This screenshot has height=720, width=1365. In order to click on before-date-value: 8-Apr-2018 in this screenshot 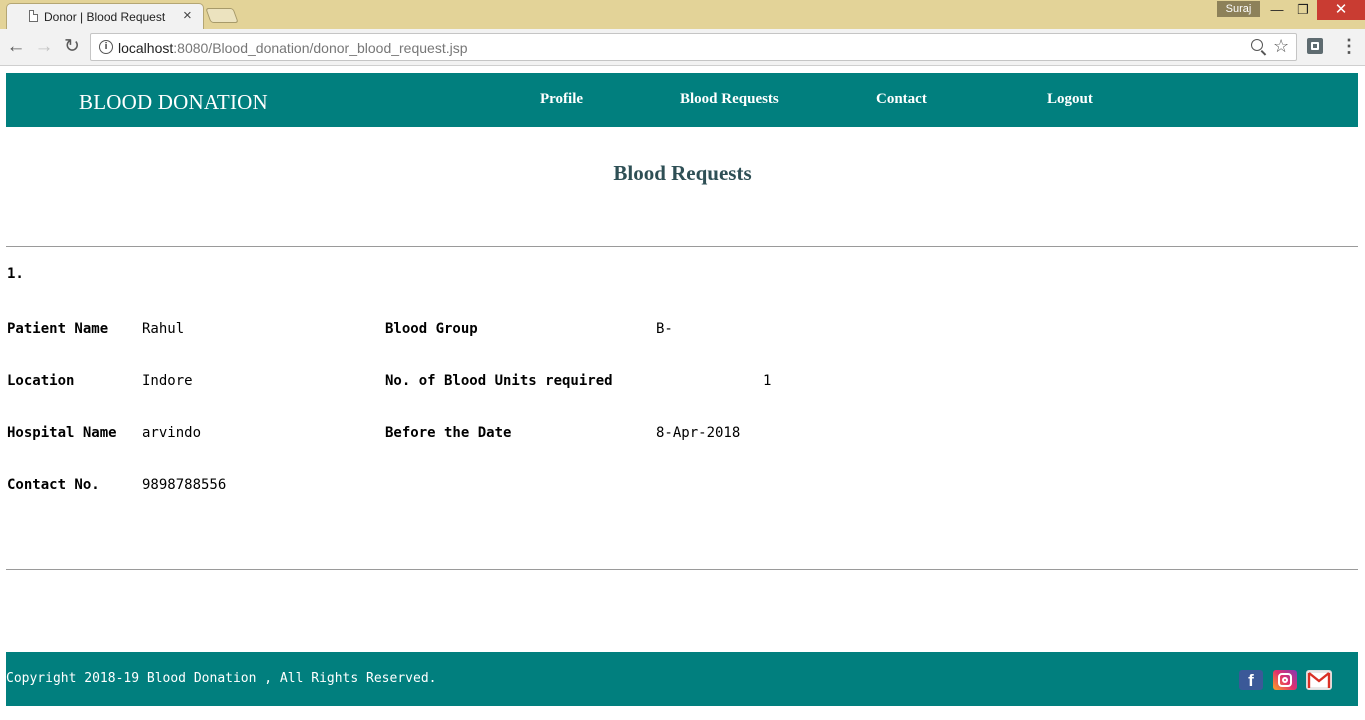, I will do `click(698, 433)`.